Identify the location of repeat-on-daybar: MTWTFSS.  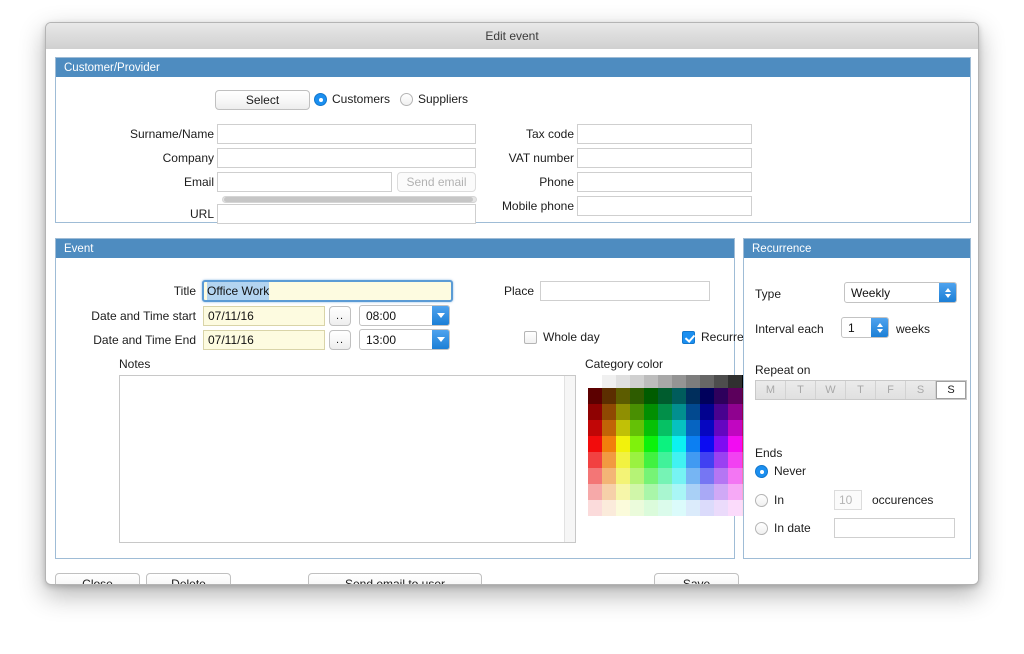
(861, 390).